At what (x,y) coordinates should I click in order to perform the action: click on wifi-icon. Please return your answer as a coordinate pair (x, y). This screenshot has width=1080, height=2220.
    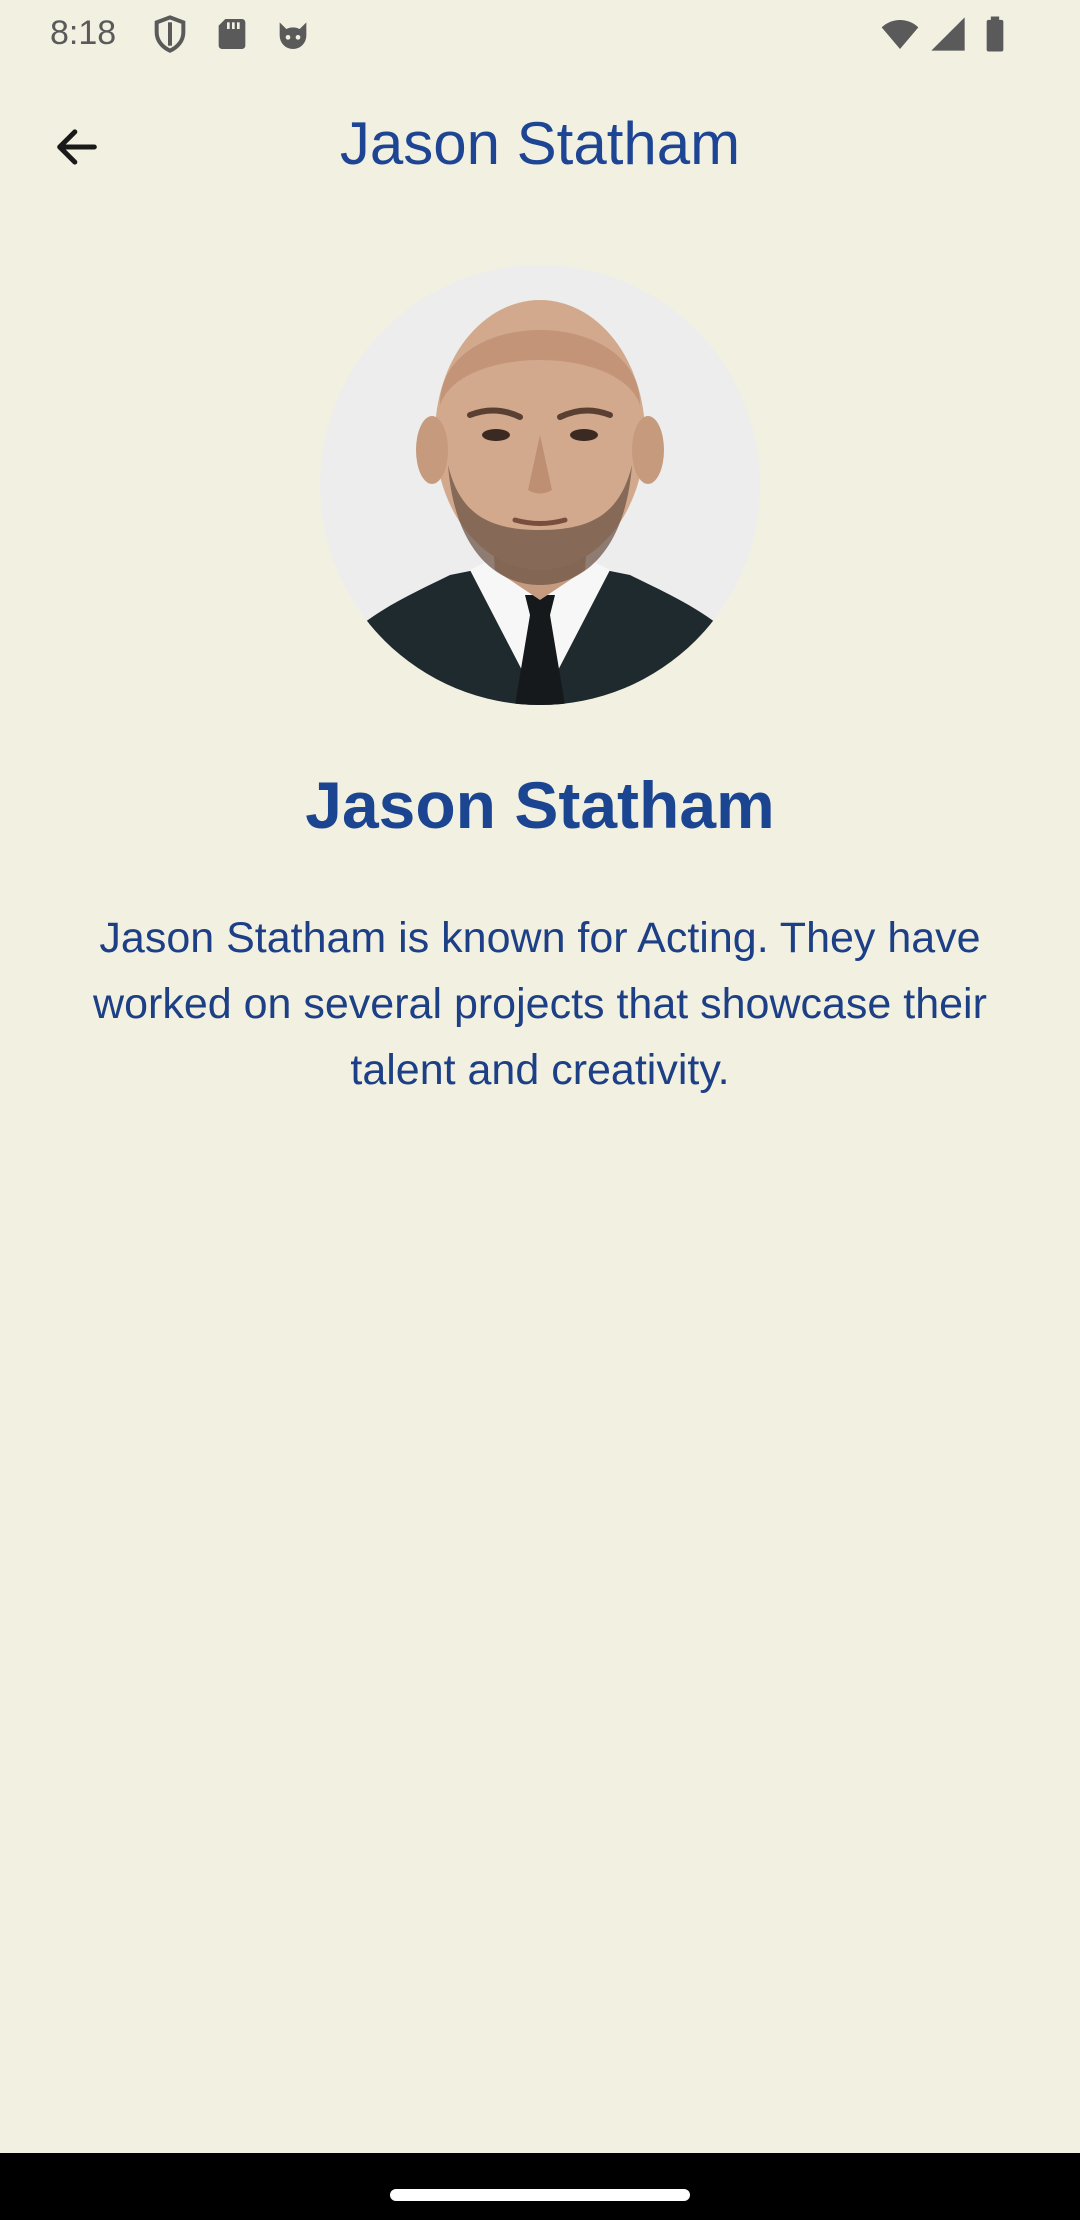
    Looking at the image, I should click on (900, 34).